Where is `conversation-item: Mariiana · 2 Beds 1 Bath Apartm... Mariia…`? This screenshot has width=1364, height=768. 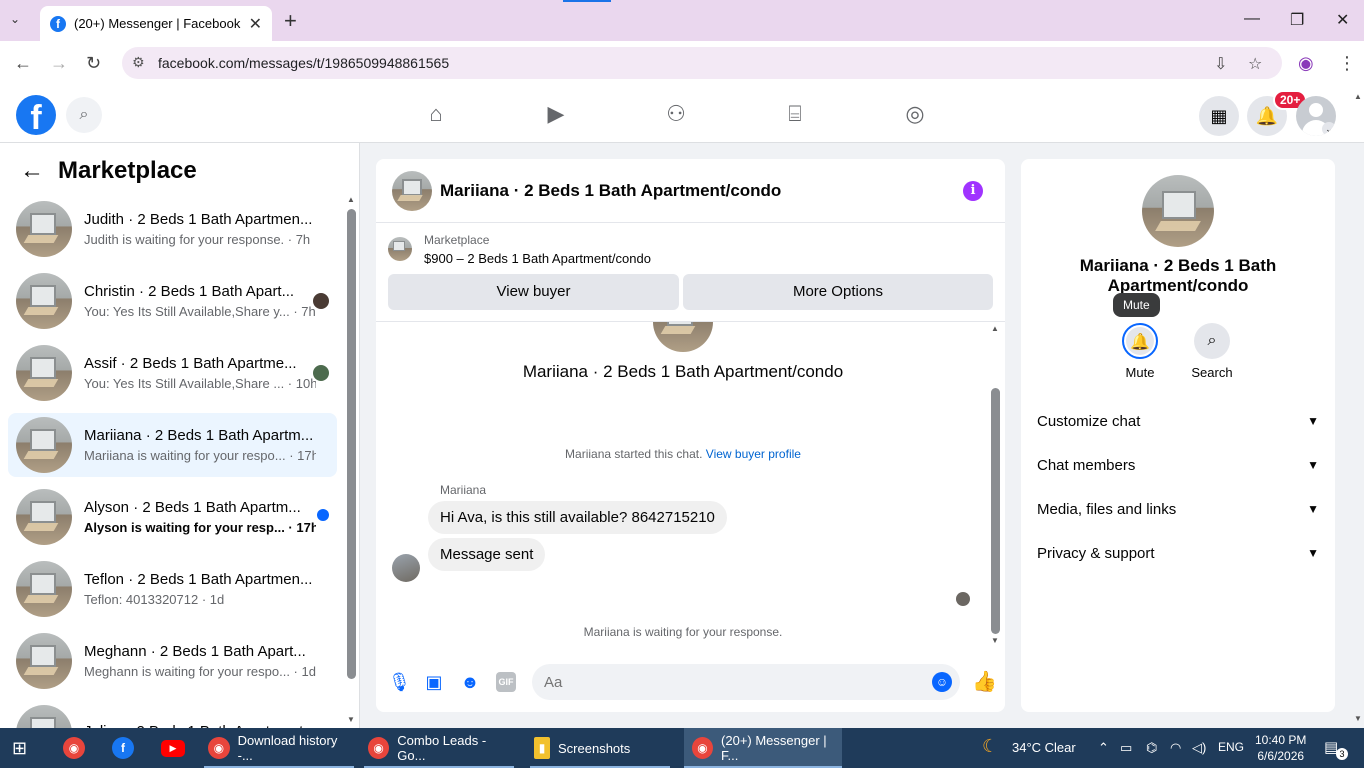
conversation-item: Mariiana · 2 Beds 1 Bath Apartm... Mariia… is located at coordinates (172, 445).